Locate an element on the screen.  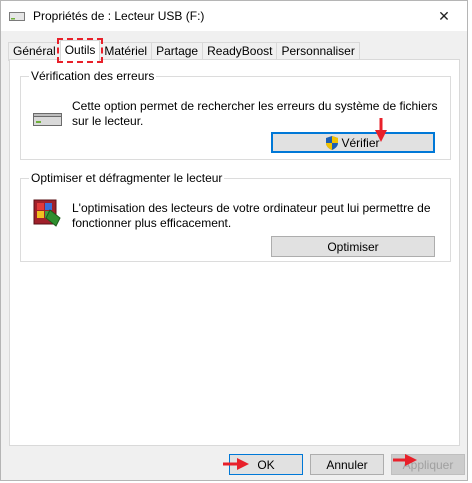
close-icon: ✕ is located at coordinates (444, 15).